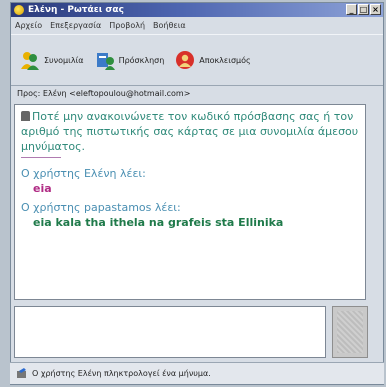 The image size is (386, 387). I want to click on divider, so click(41, 157).